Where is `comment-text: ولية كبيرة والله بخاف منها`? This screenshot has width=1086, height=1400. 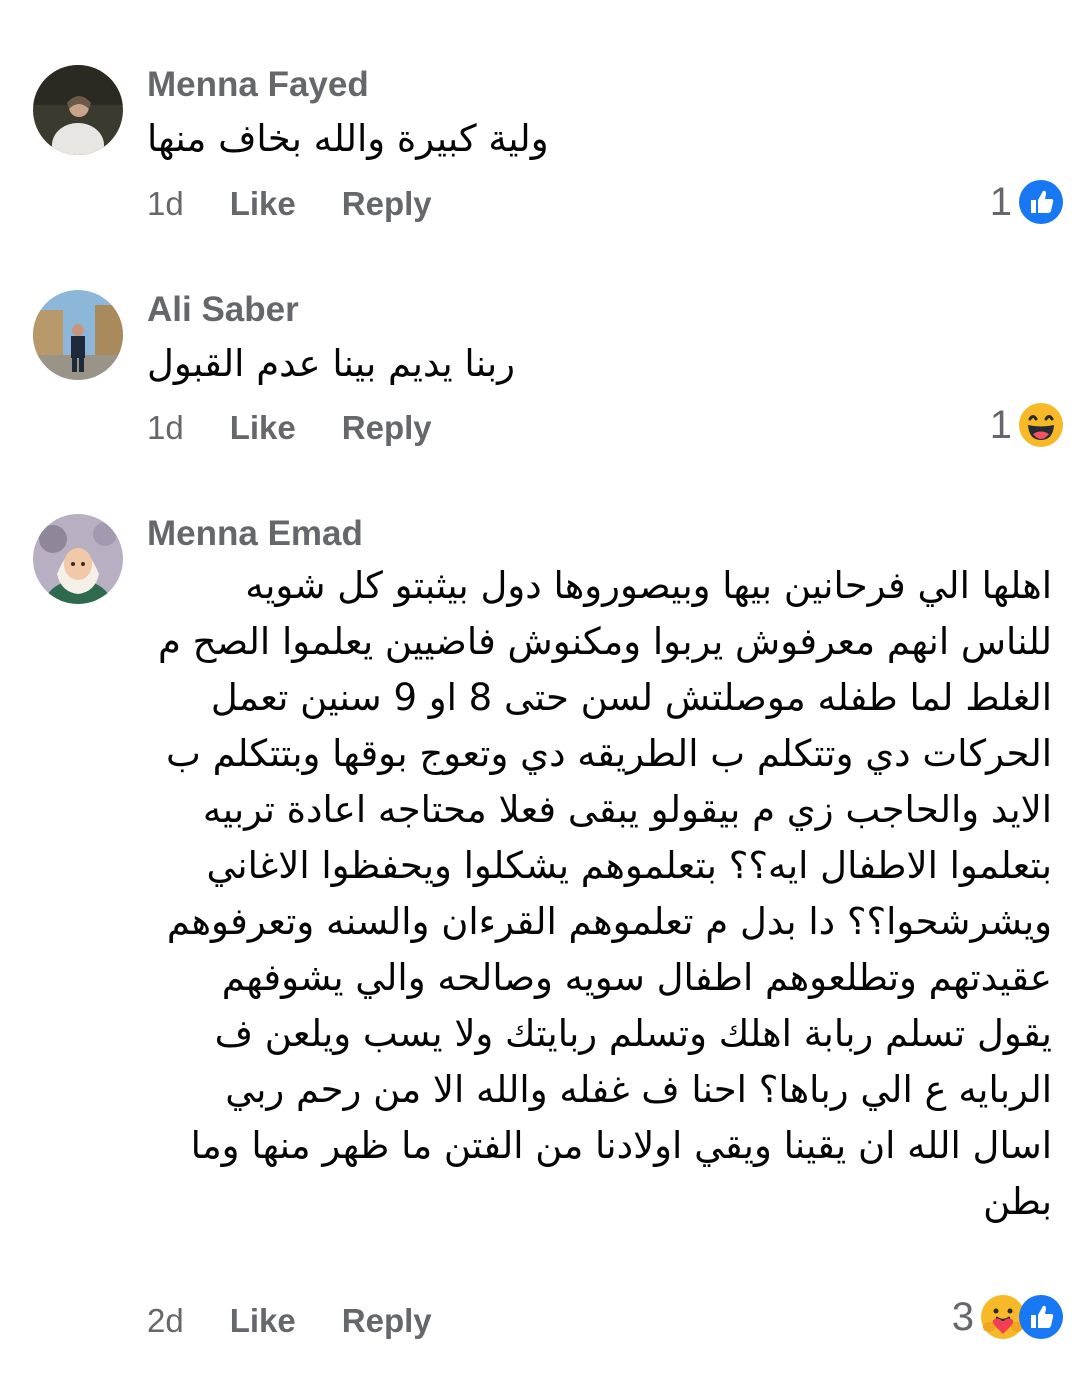
comment-text: ولية كبيرة والله بخاف منها is located at coordinates (348, 138).